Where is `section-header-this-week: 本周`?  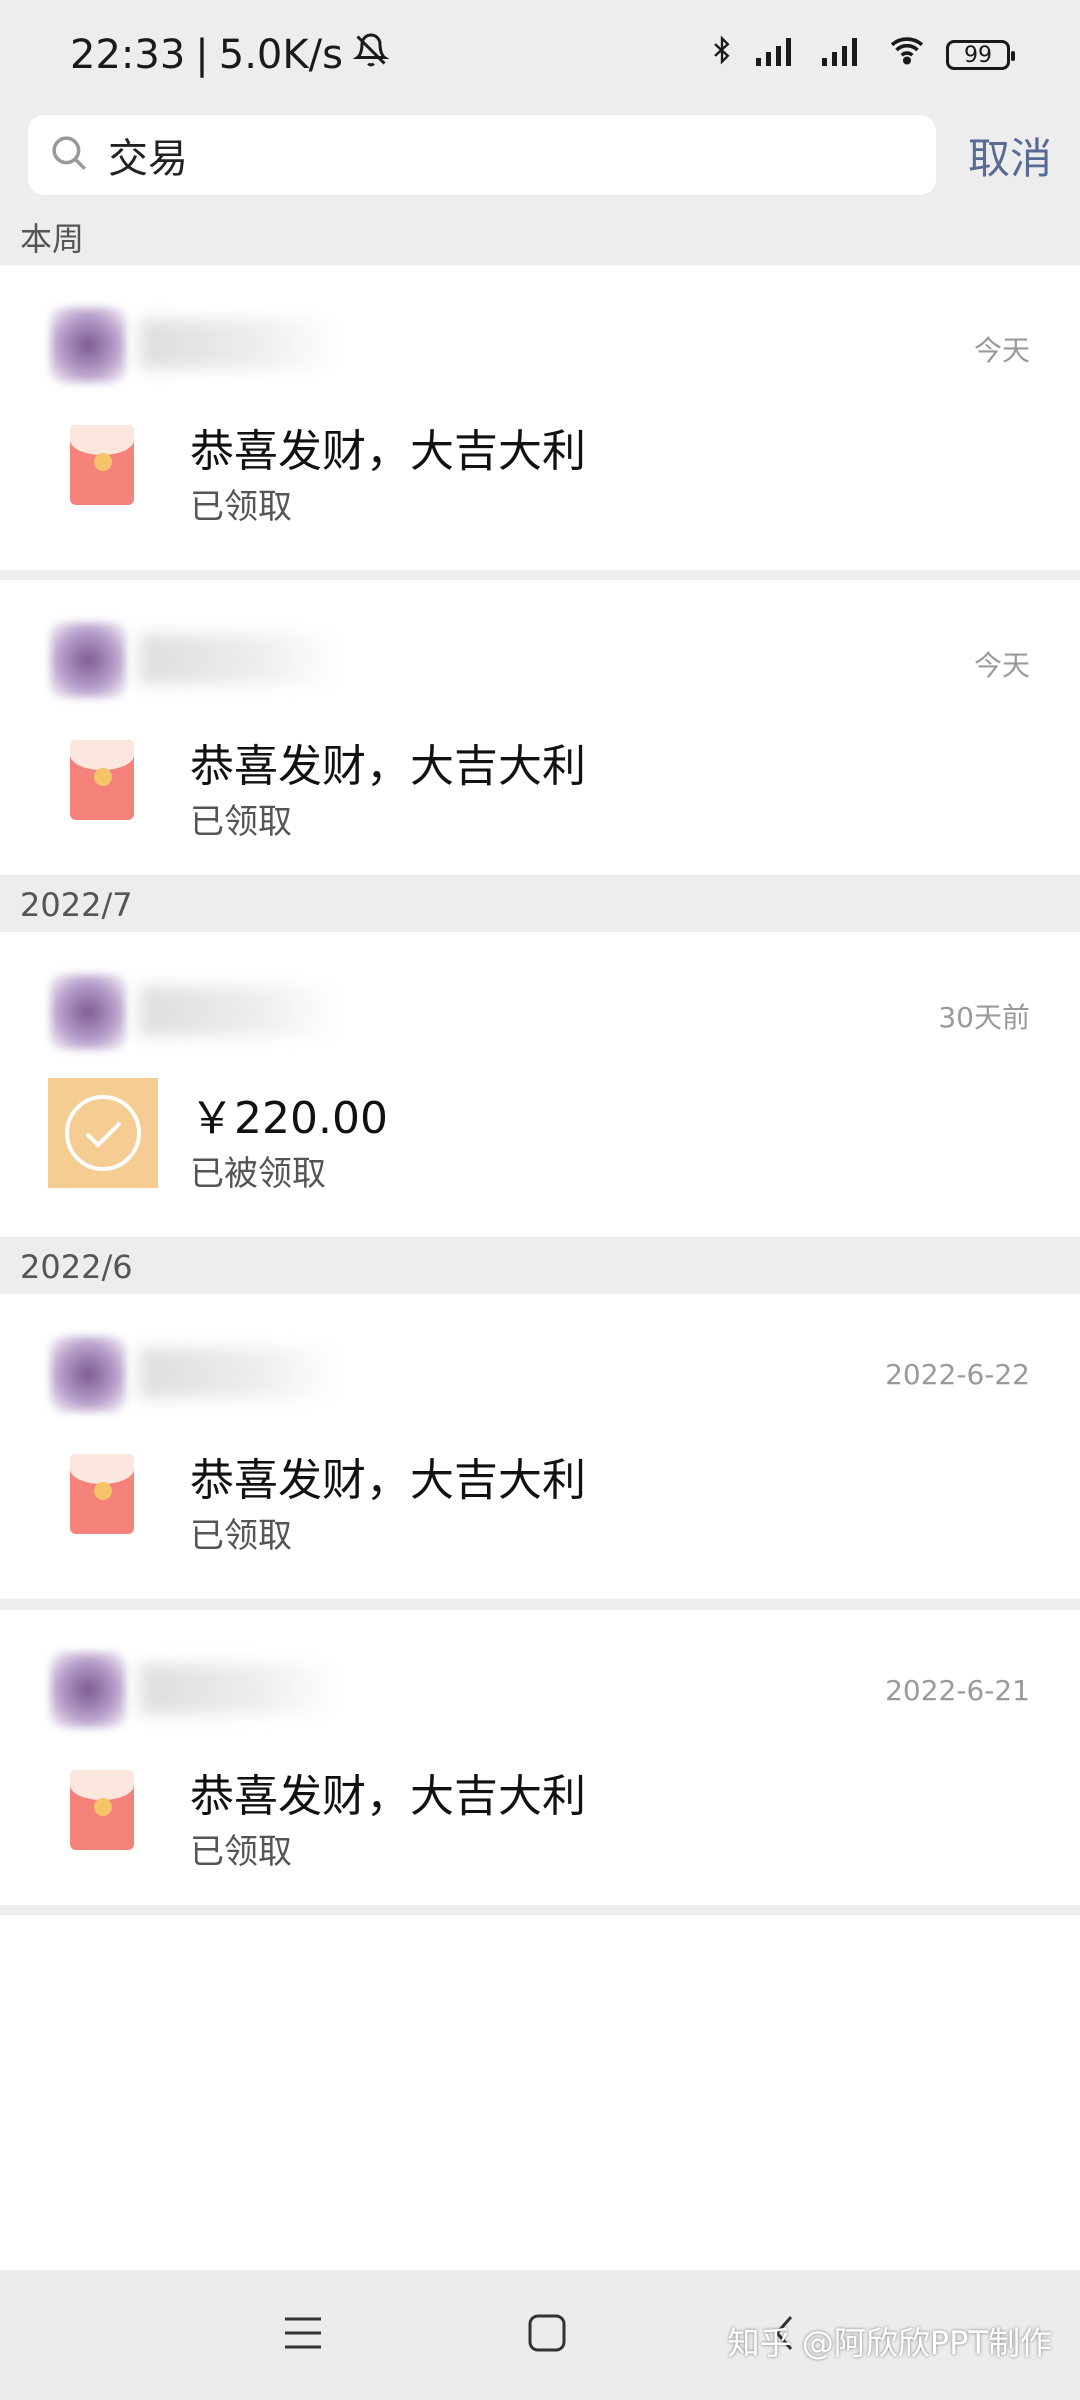
section-header-this-week: 本周 is located at coordinates (52, 239).